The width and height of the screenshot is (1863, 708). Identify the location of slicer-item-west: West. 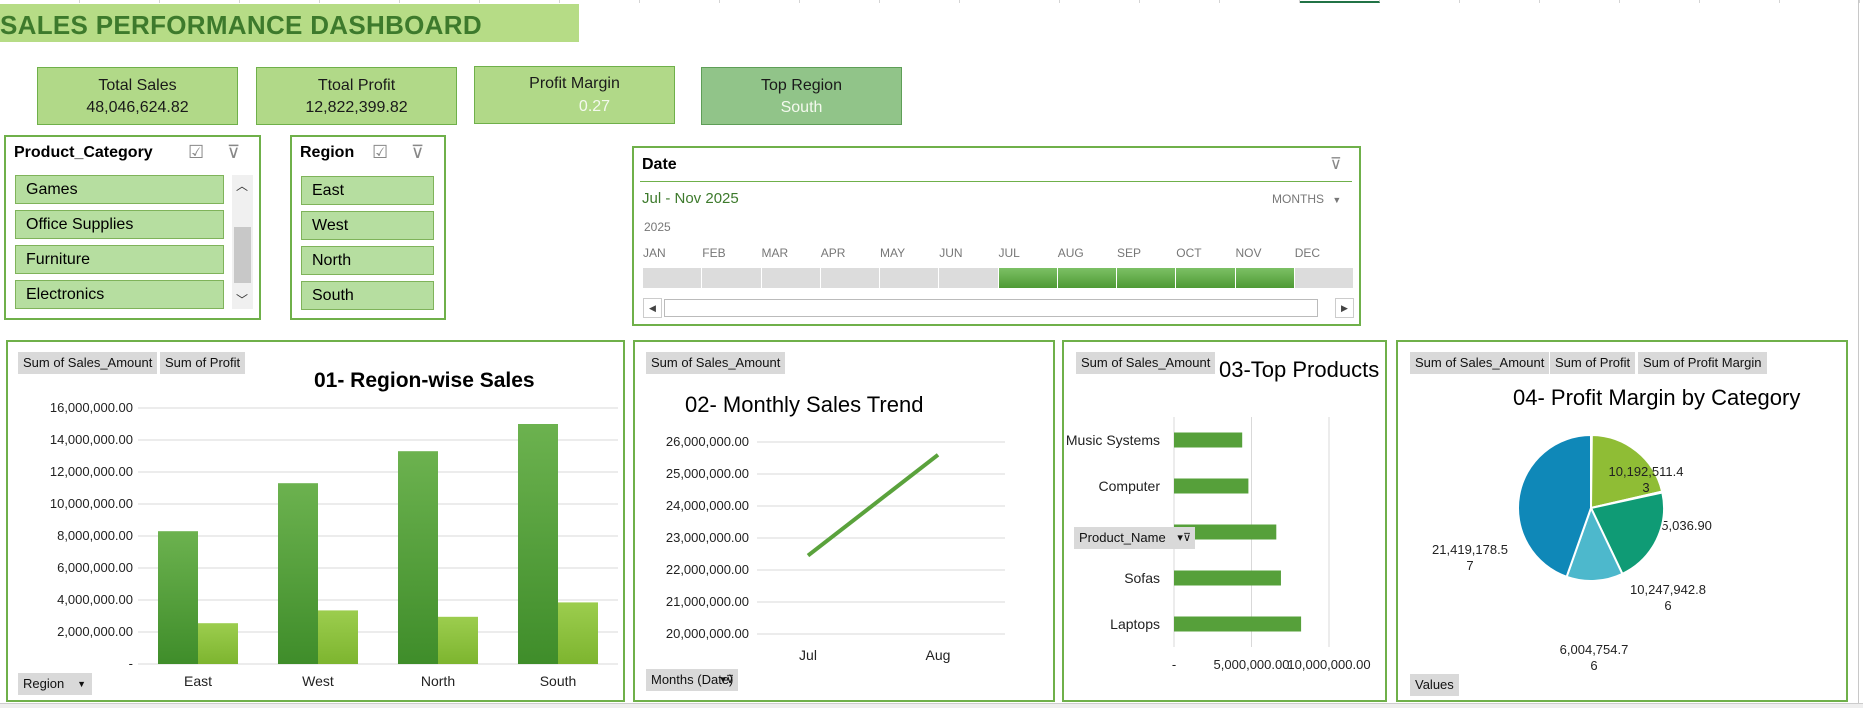
(367, 225).